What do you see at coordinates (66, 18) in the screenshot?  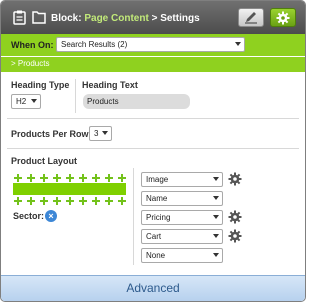 I see `breadcrumb-block-label: Block:` at bounding box center [66, 18].